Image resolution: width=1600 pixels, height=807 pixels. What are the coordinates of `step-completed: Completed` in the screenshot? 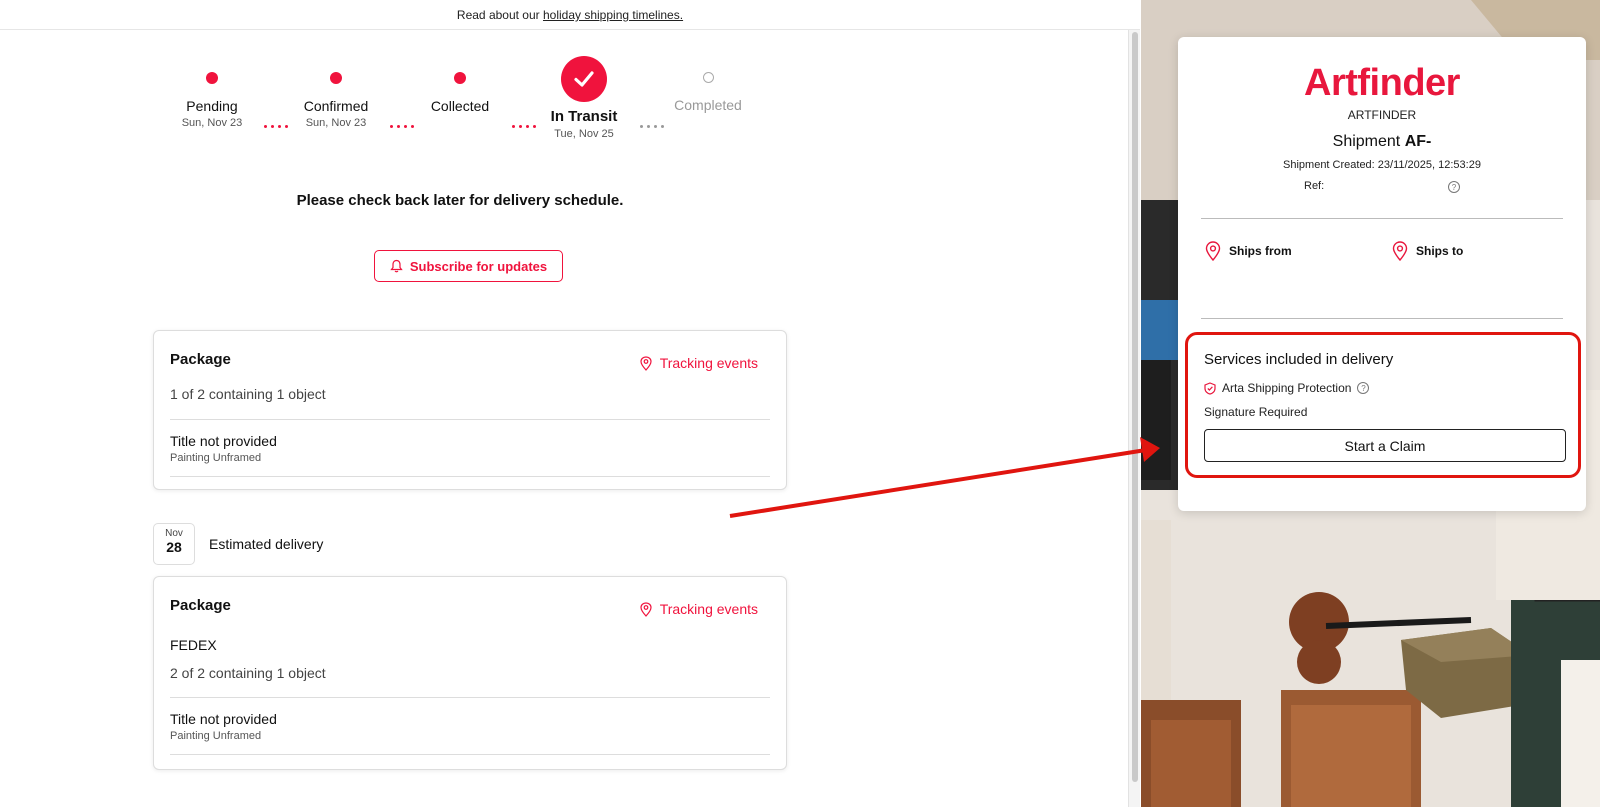 It's located at (708, 81).